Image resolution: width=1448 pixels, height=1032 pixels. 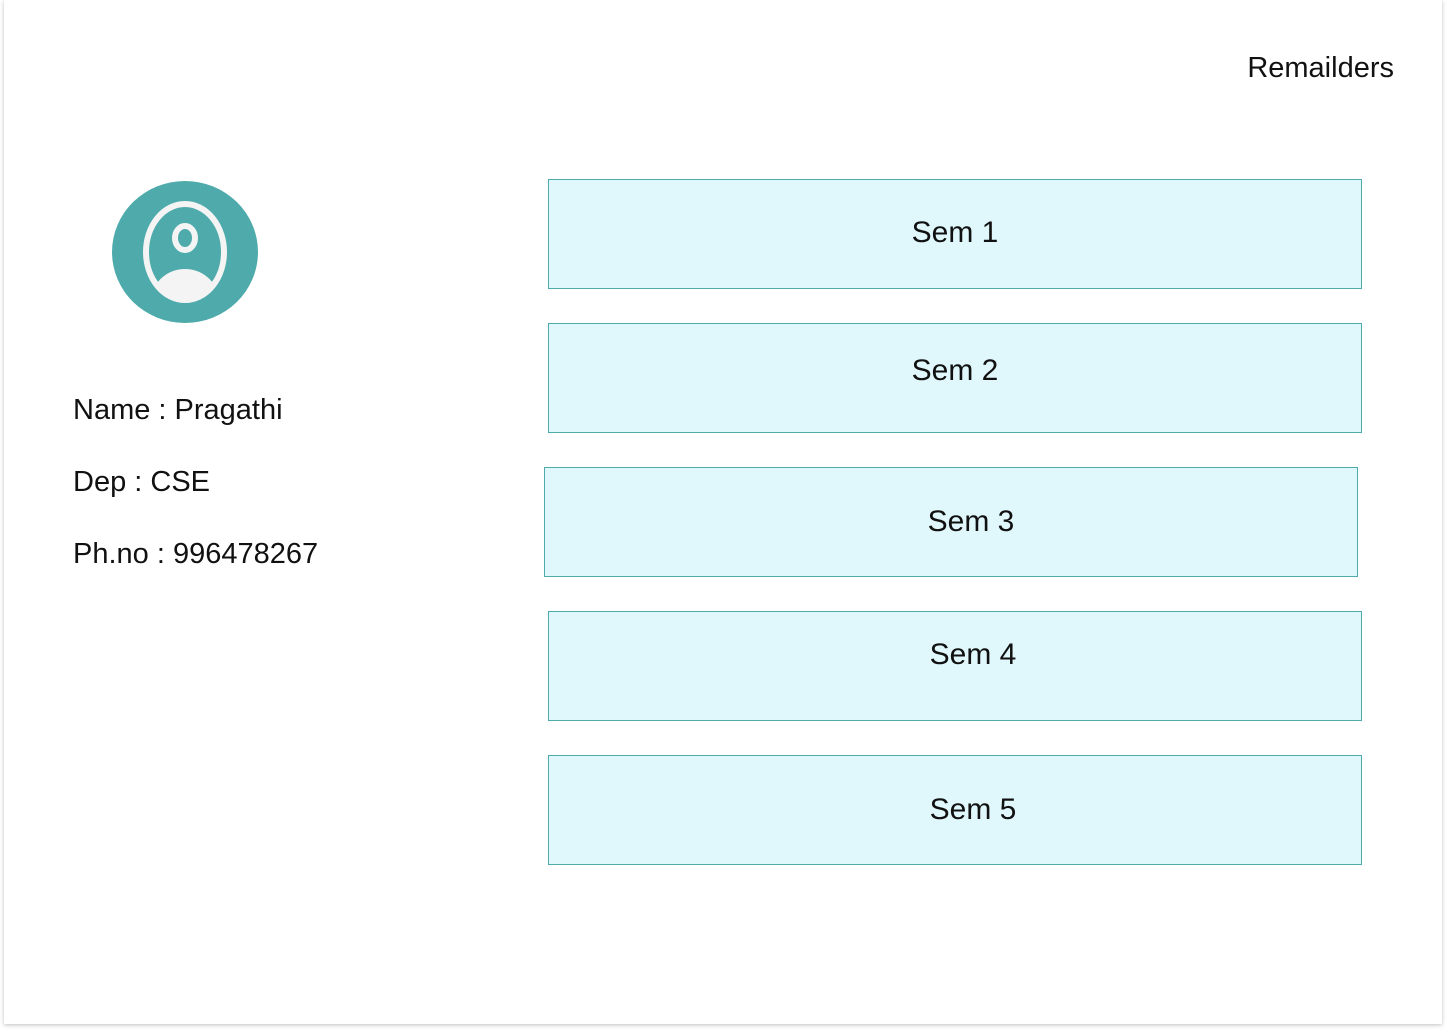 I want to click on profile-name: Name : Pragathi, so click(x=178, y=410).